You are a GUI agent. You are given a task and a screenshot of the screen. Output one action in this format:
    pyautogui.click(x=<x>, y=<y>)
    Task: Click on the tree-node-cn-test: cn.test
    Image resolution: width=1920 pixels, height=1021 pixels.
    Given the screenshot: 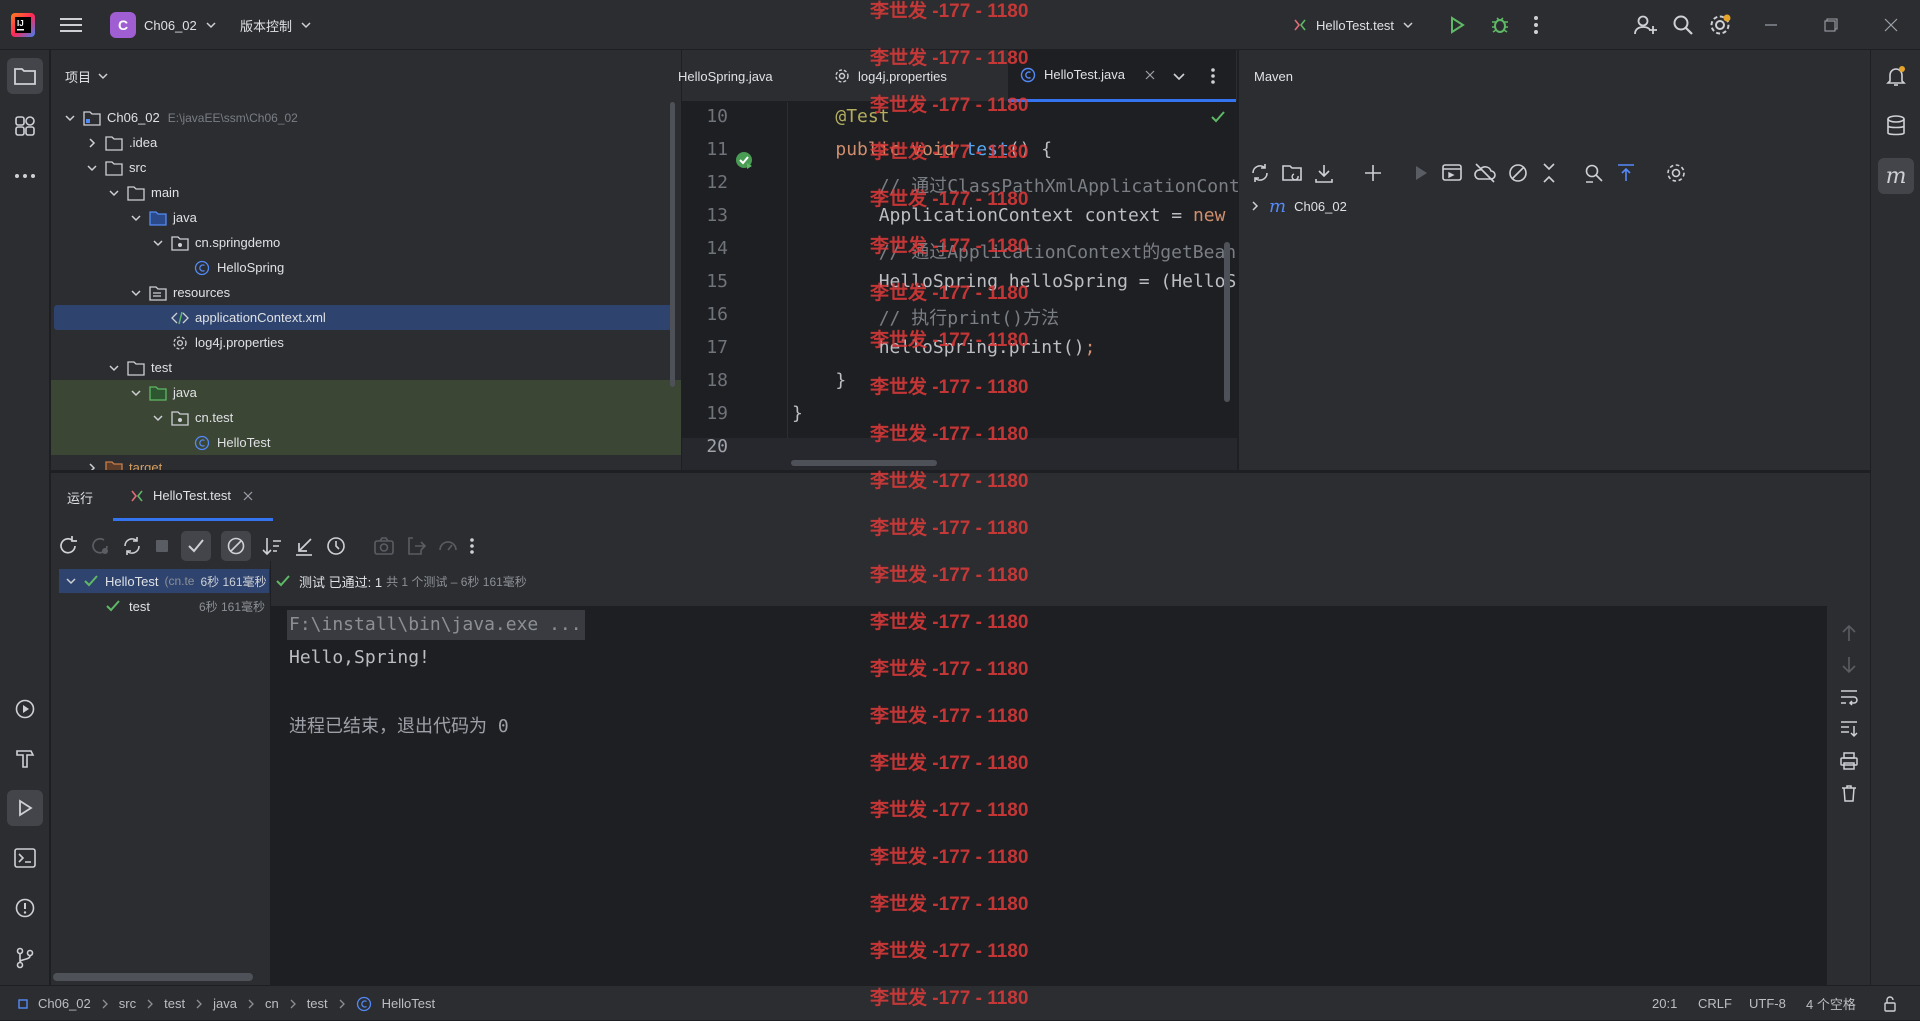 What is the action you would take?
    pyautogui.click(x=366, y=417)
    